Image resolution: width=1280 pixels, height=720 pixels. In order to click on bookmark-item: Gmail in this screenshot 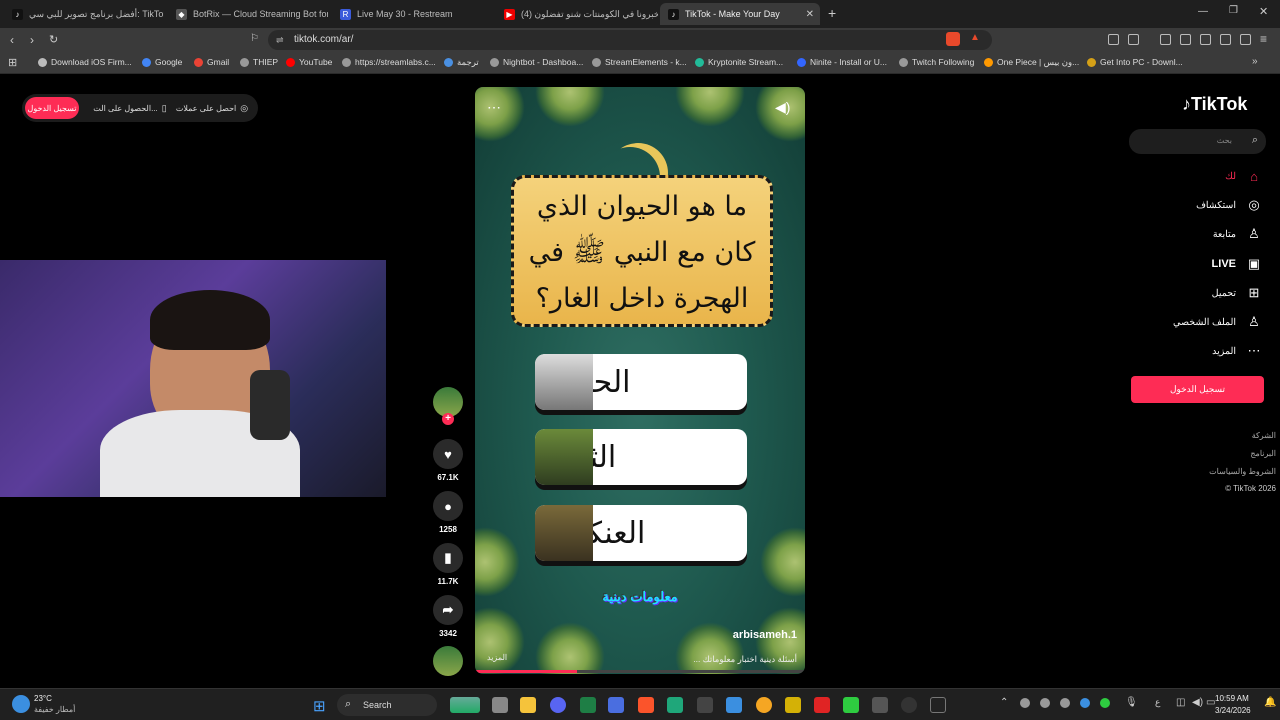, I will do `click(211, 62)`.